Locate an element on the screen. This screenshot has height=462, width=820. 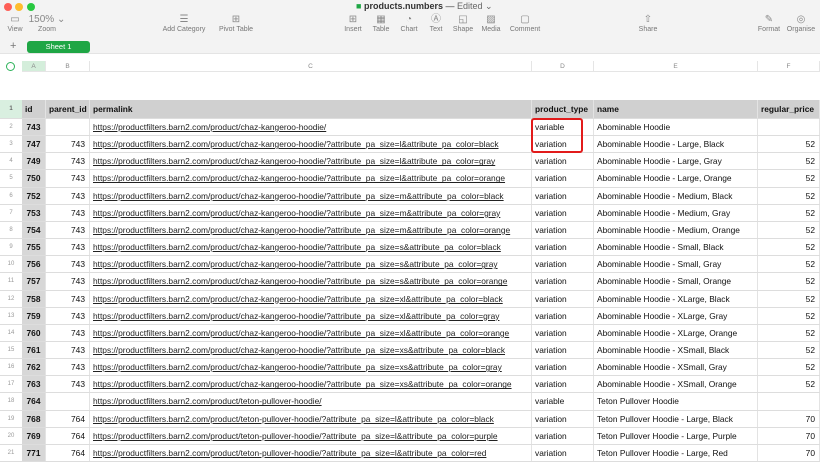
column-header-e: E is located at coordinates (676, 66).